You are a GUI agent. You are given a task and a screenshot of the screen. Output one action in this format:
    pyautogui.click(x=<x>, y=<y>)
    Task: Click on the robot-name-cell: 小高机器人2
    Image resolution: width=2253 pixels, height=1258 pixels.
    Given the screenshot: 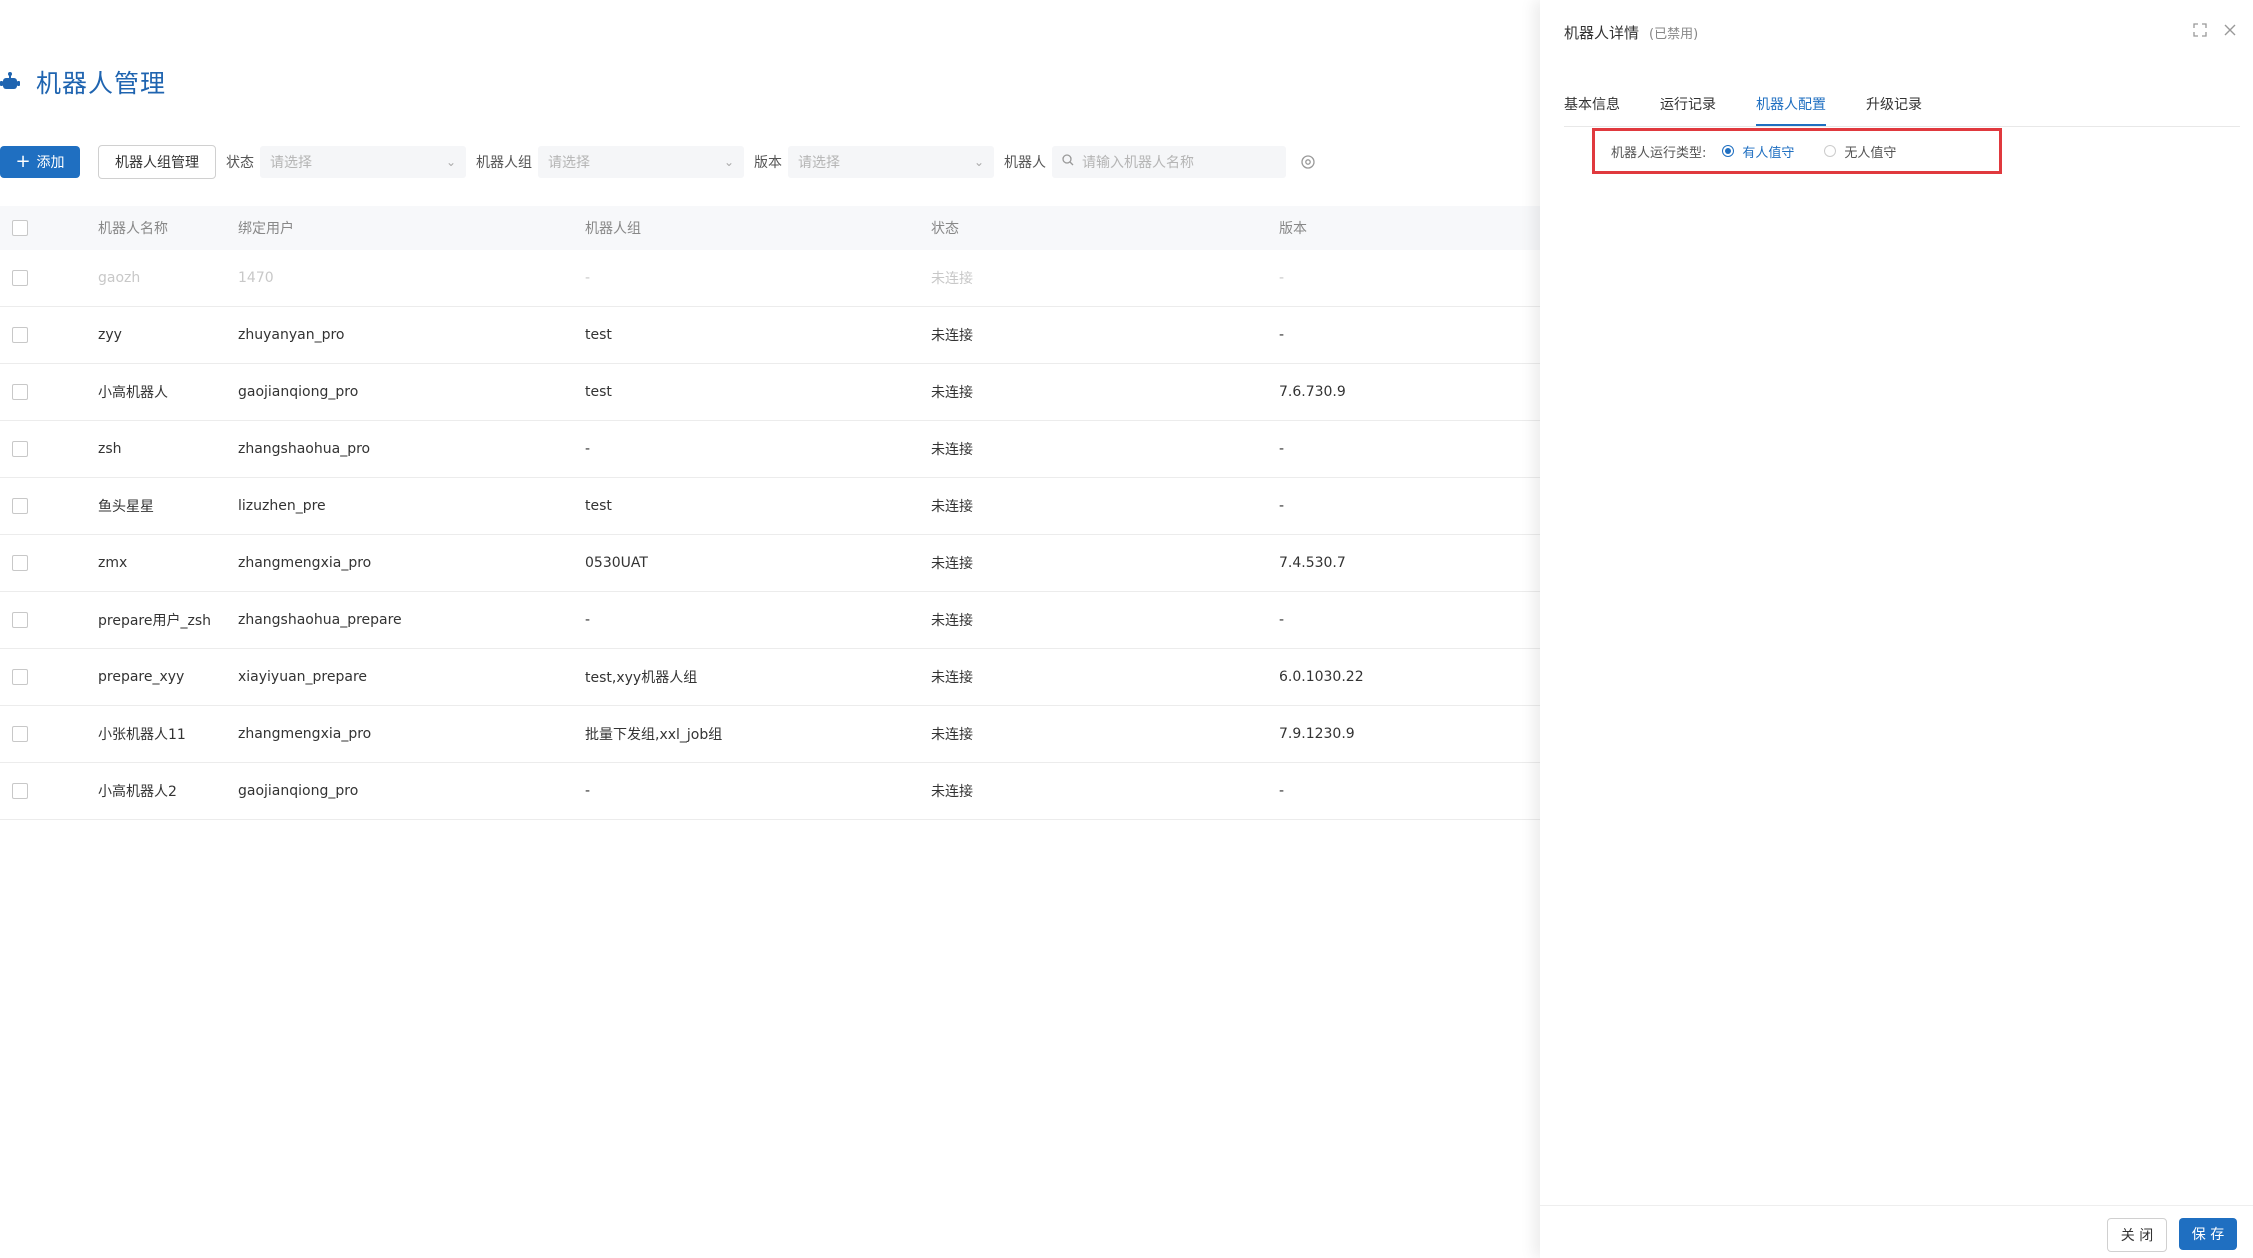 What is the action you would take?
    pyautogui.click(x=137, y=792)
    